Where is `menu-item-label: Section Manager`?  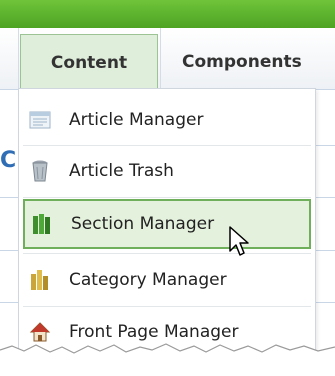
menu-item-label: Section Manager is located at coordinates (143, 224).